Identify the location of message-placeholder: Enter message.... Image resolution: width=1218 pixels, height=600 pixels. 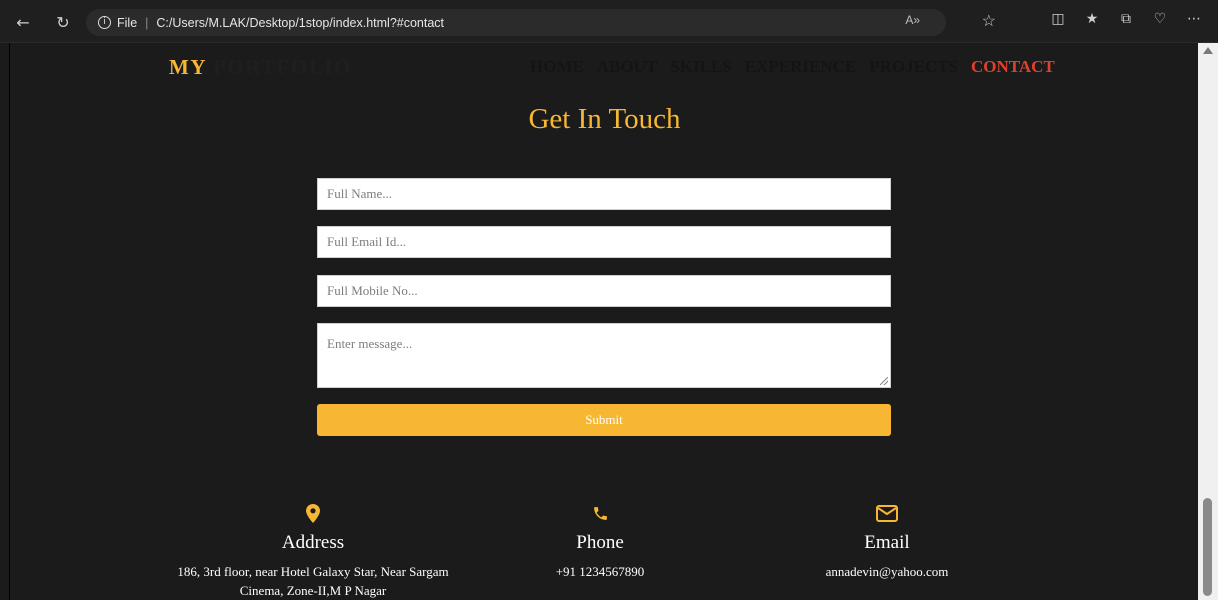
(370, 343).